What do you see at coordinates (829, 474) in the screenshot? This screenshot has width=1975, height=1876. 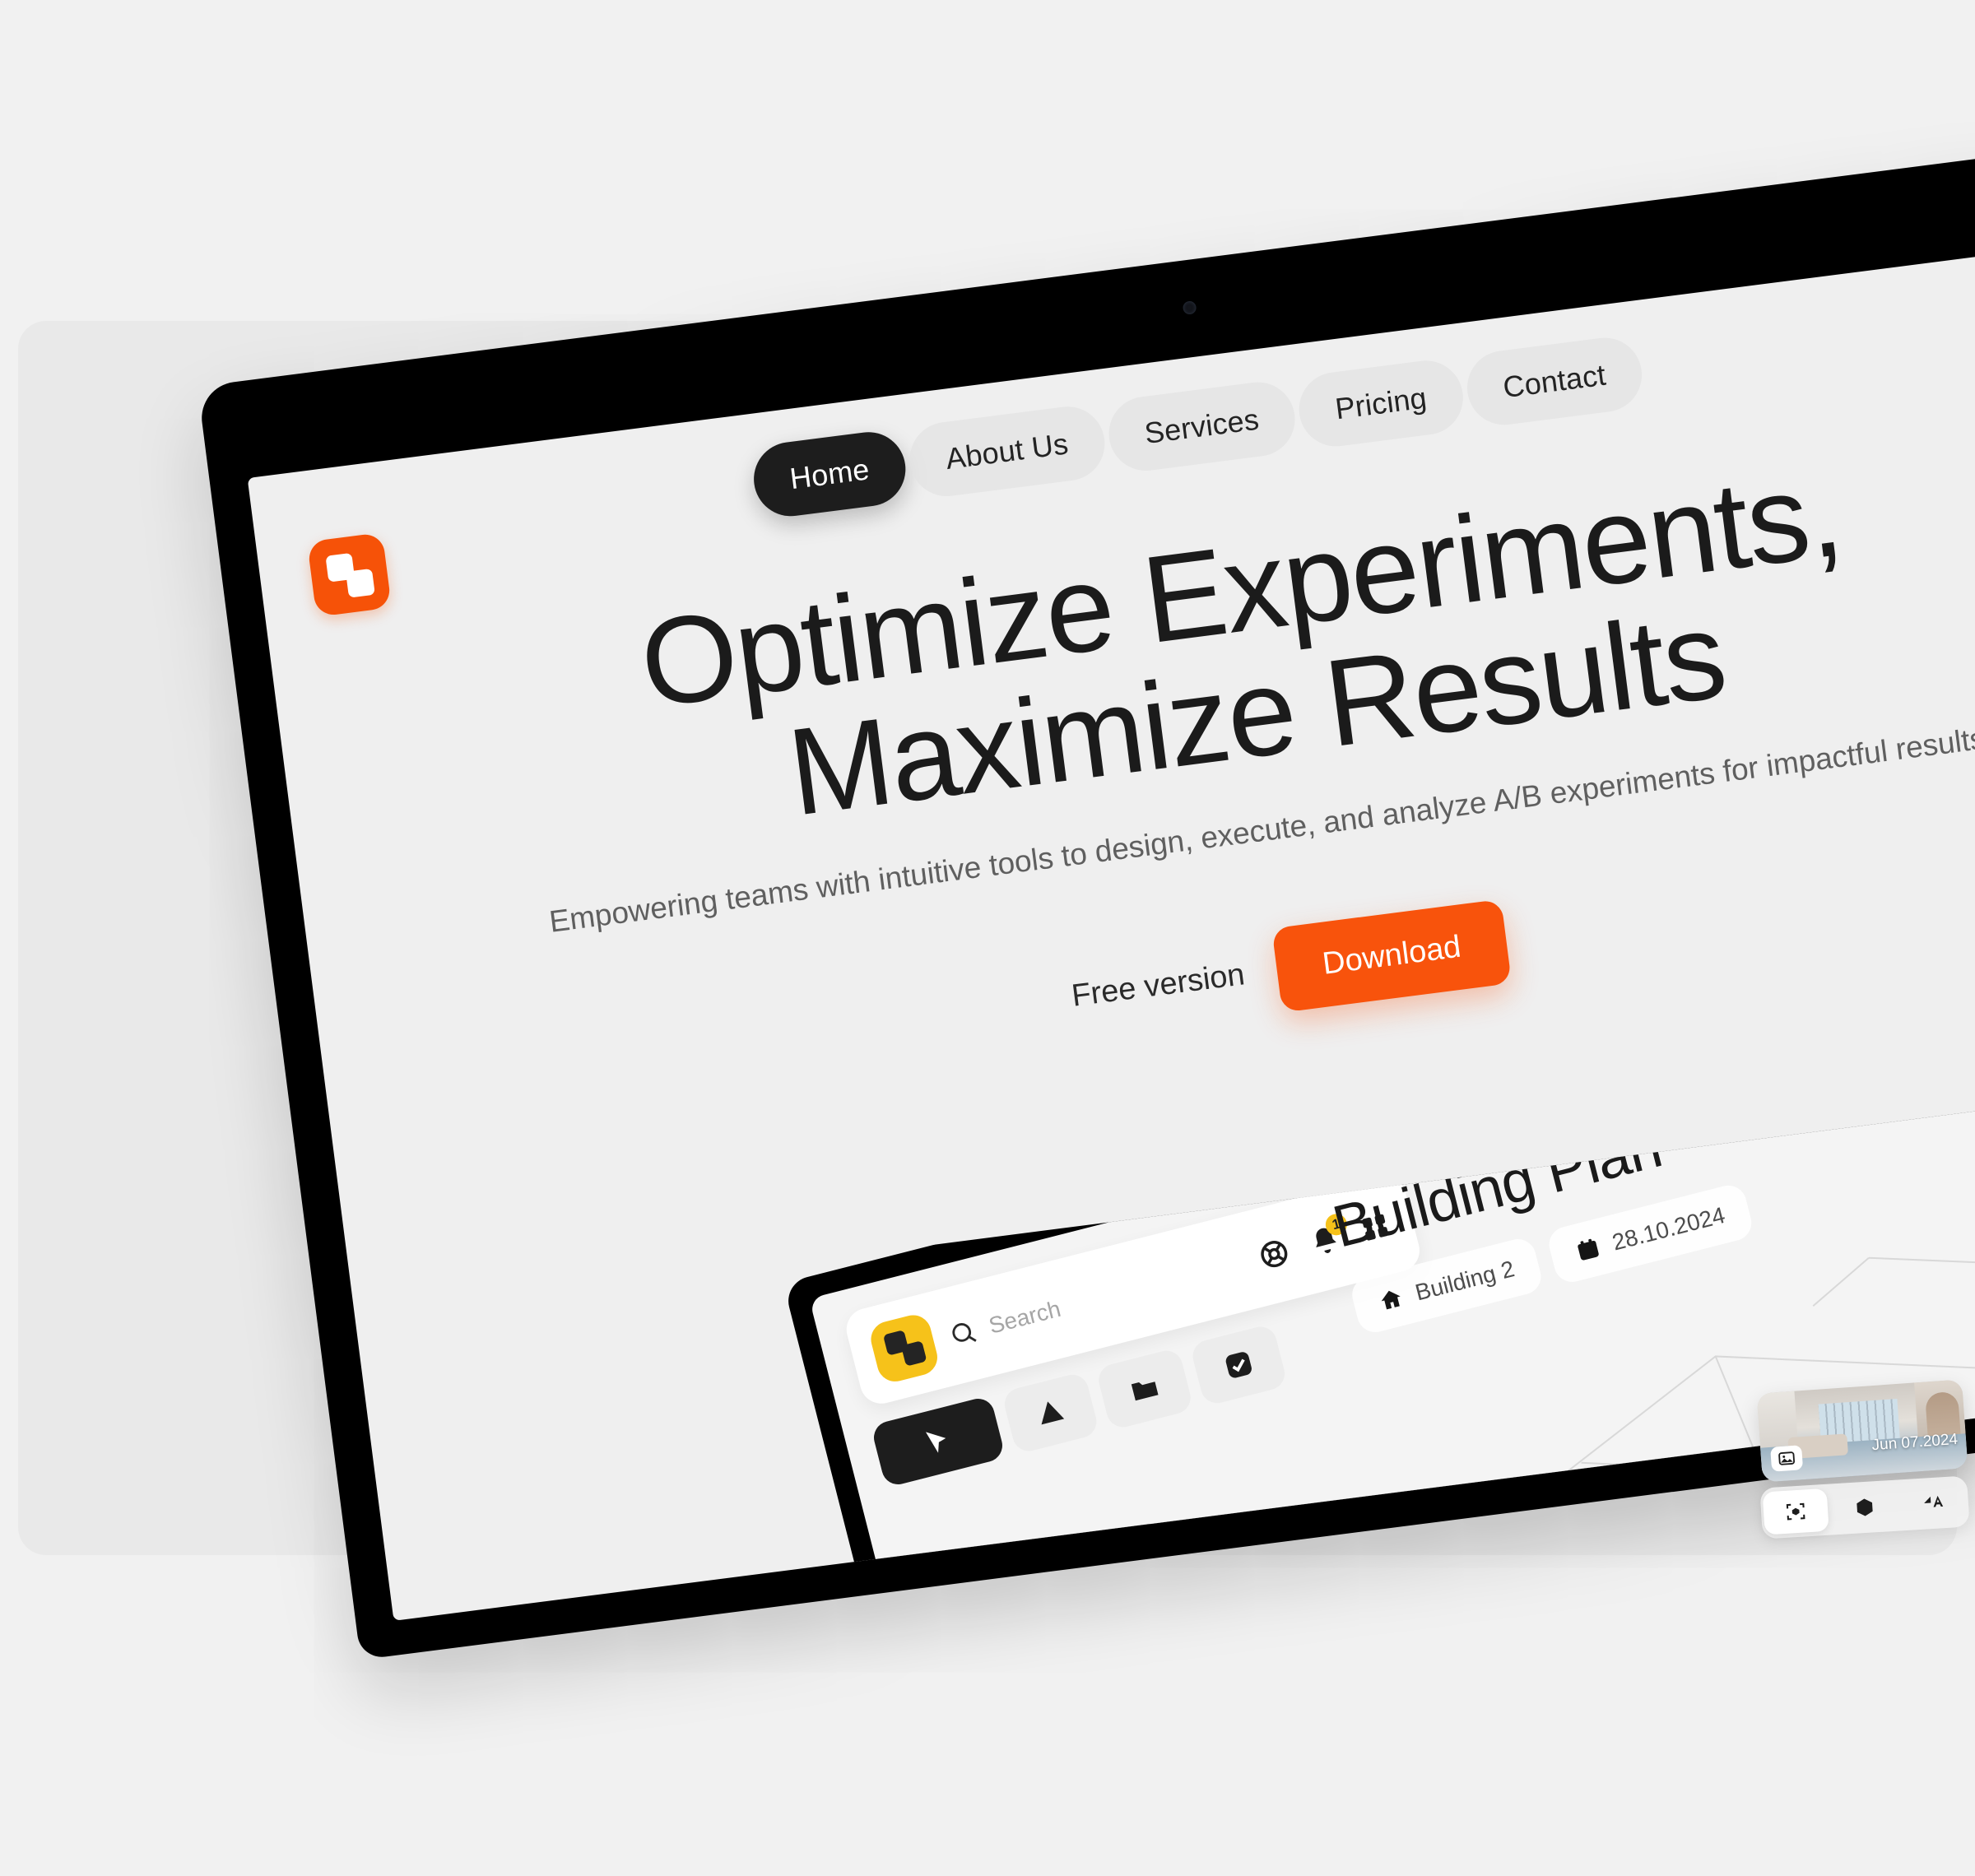 I see `nav-item-home: Home` at bounding box center [829, 474].